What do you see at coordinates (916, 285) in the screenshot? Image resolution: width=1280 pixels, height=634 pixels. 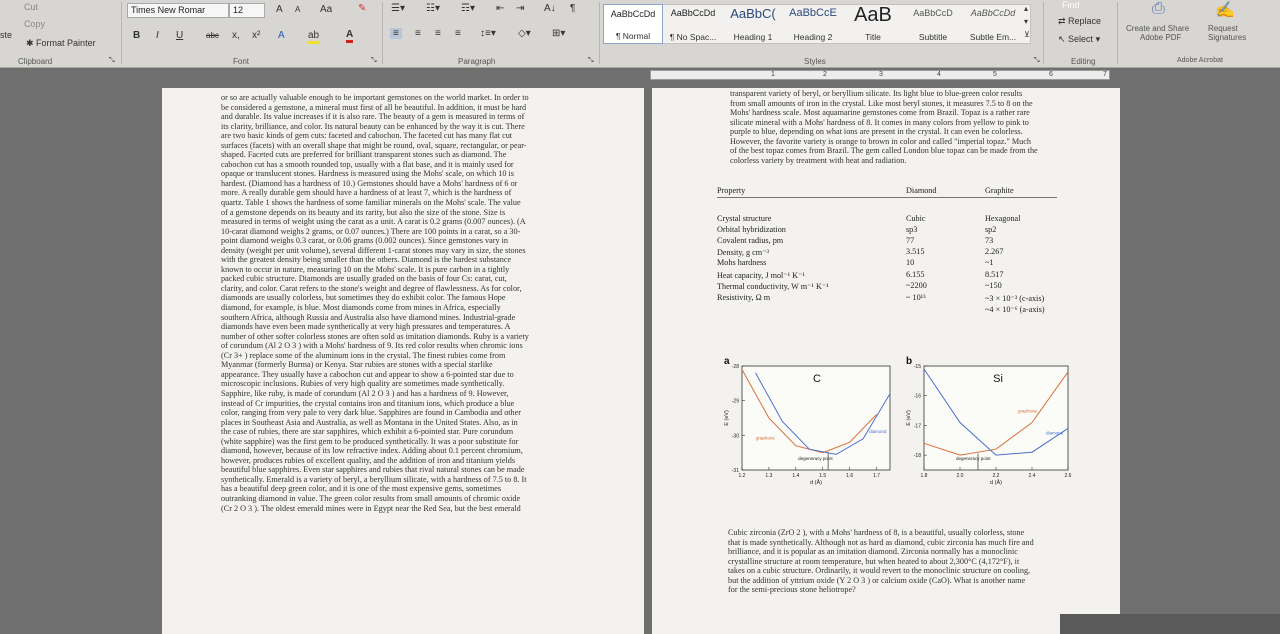 I see `table-cell: ~2200` at bounding box center [916, 285].